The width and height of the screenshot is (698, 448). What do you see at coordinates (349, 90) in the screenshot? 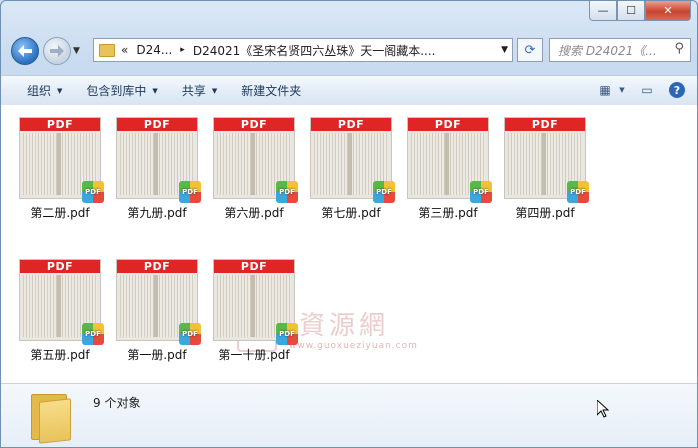
I see `command-bar: 组织 ▼ 包含到库中 ▼ 共享 ▼ 新建文件夹 ▦ ▼ ▭ ?` at bounding box center [349, 90].